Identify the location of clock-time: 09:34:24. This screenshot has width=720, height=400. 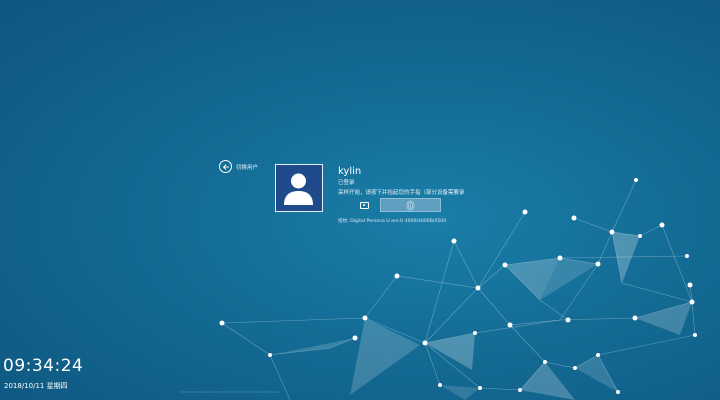
(43, 366).